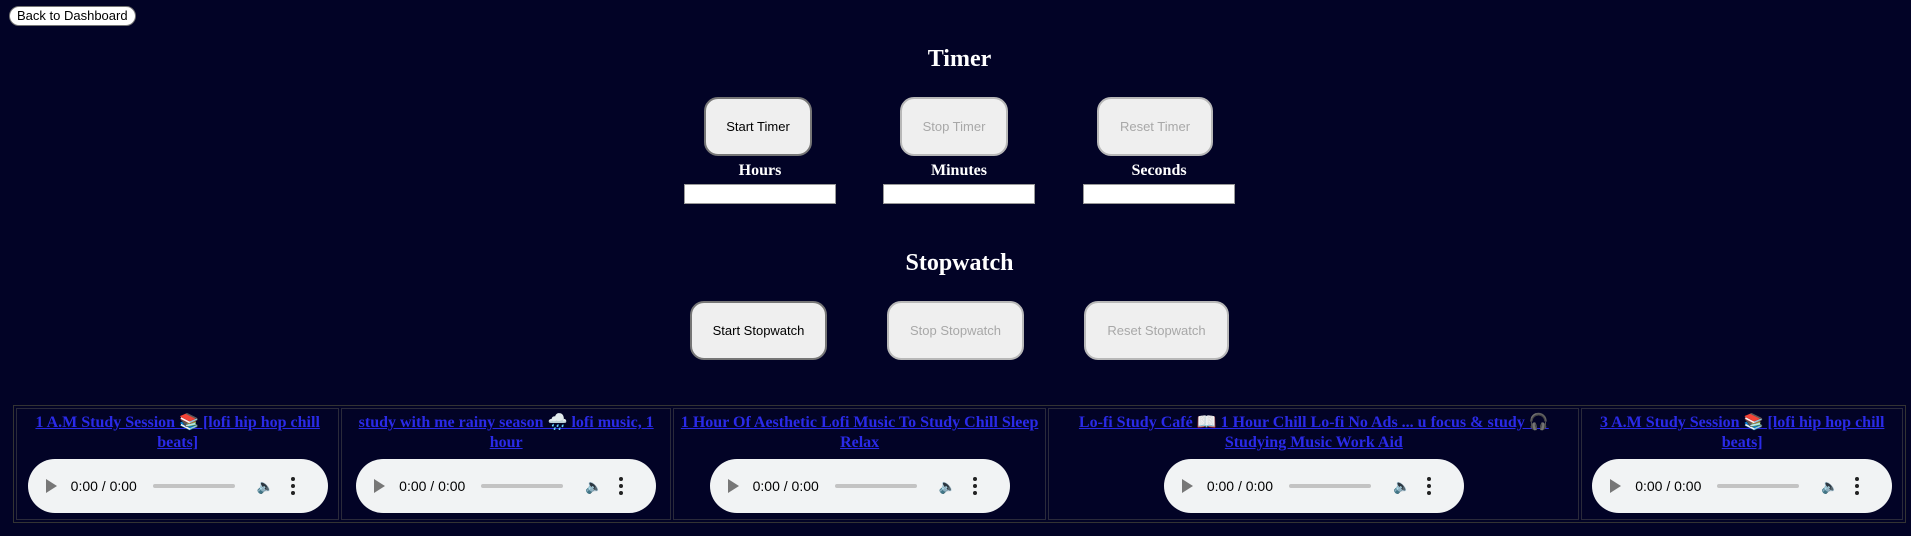 The width and height of the screenshot is (1911, 536). What do you see at coordinates (758, 126) in the screenshot?
I see `start-timer-button: Start Timer` at bounding box center [758, 126].